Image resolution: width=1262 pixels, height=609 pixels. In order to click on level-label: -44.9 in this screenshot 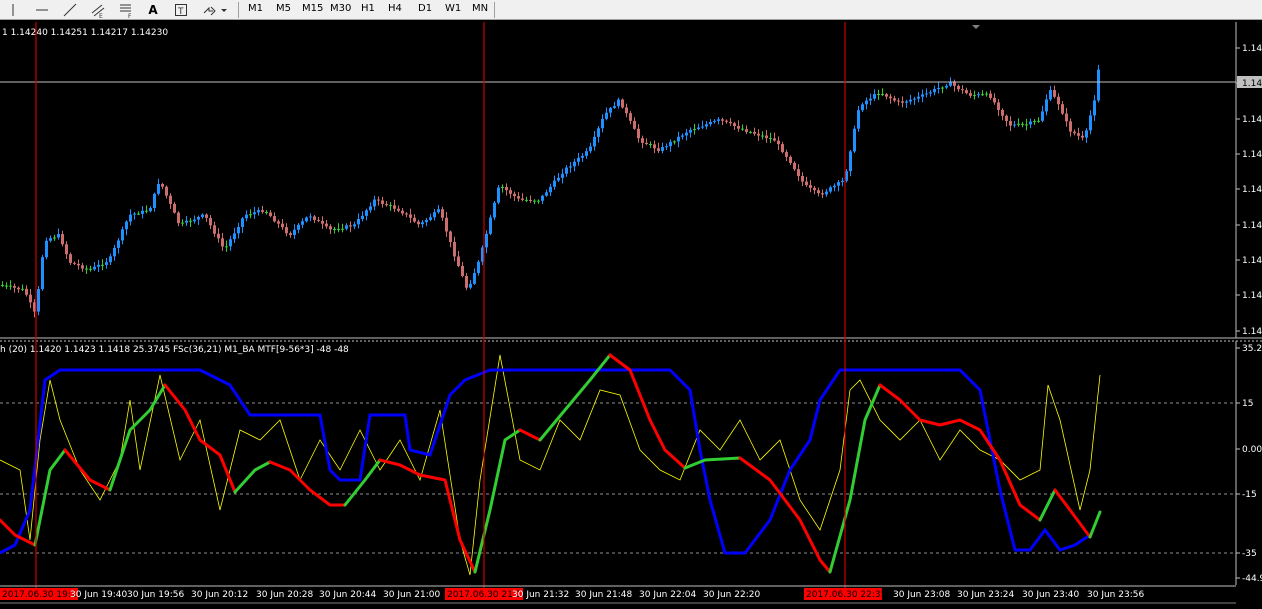, I will do `click(1252, 579)`.